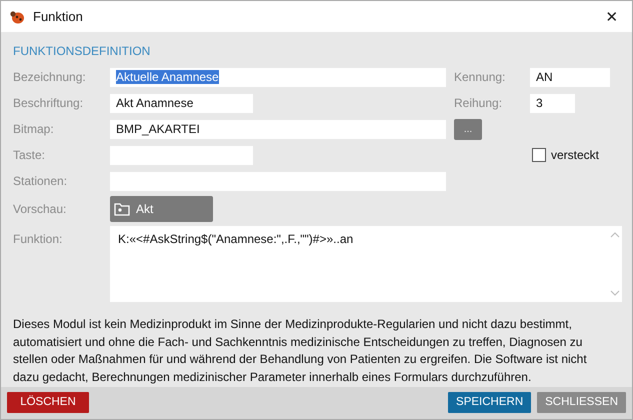 The width and height of the screenshot is (633, 420). What do you see at coordinates (48, 402) in the screenshot?
I see `delete-button: LÖSCHEN` at bounding box center [48, 402].